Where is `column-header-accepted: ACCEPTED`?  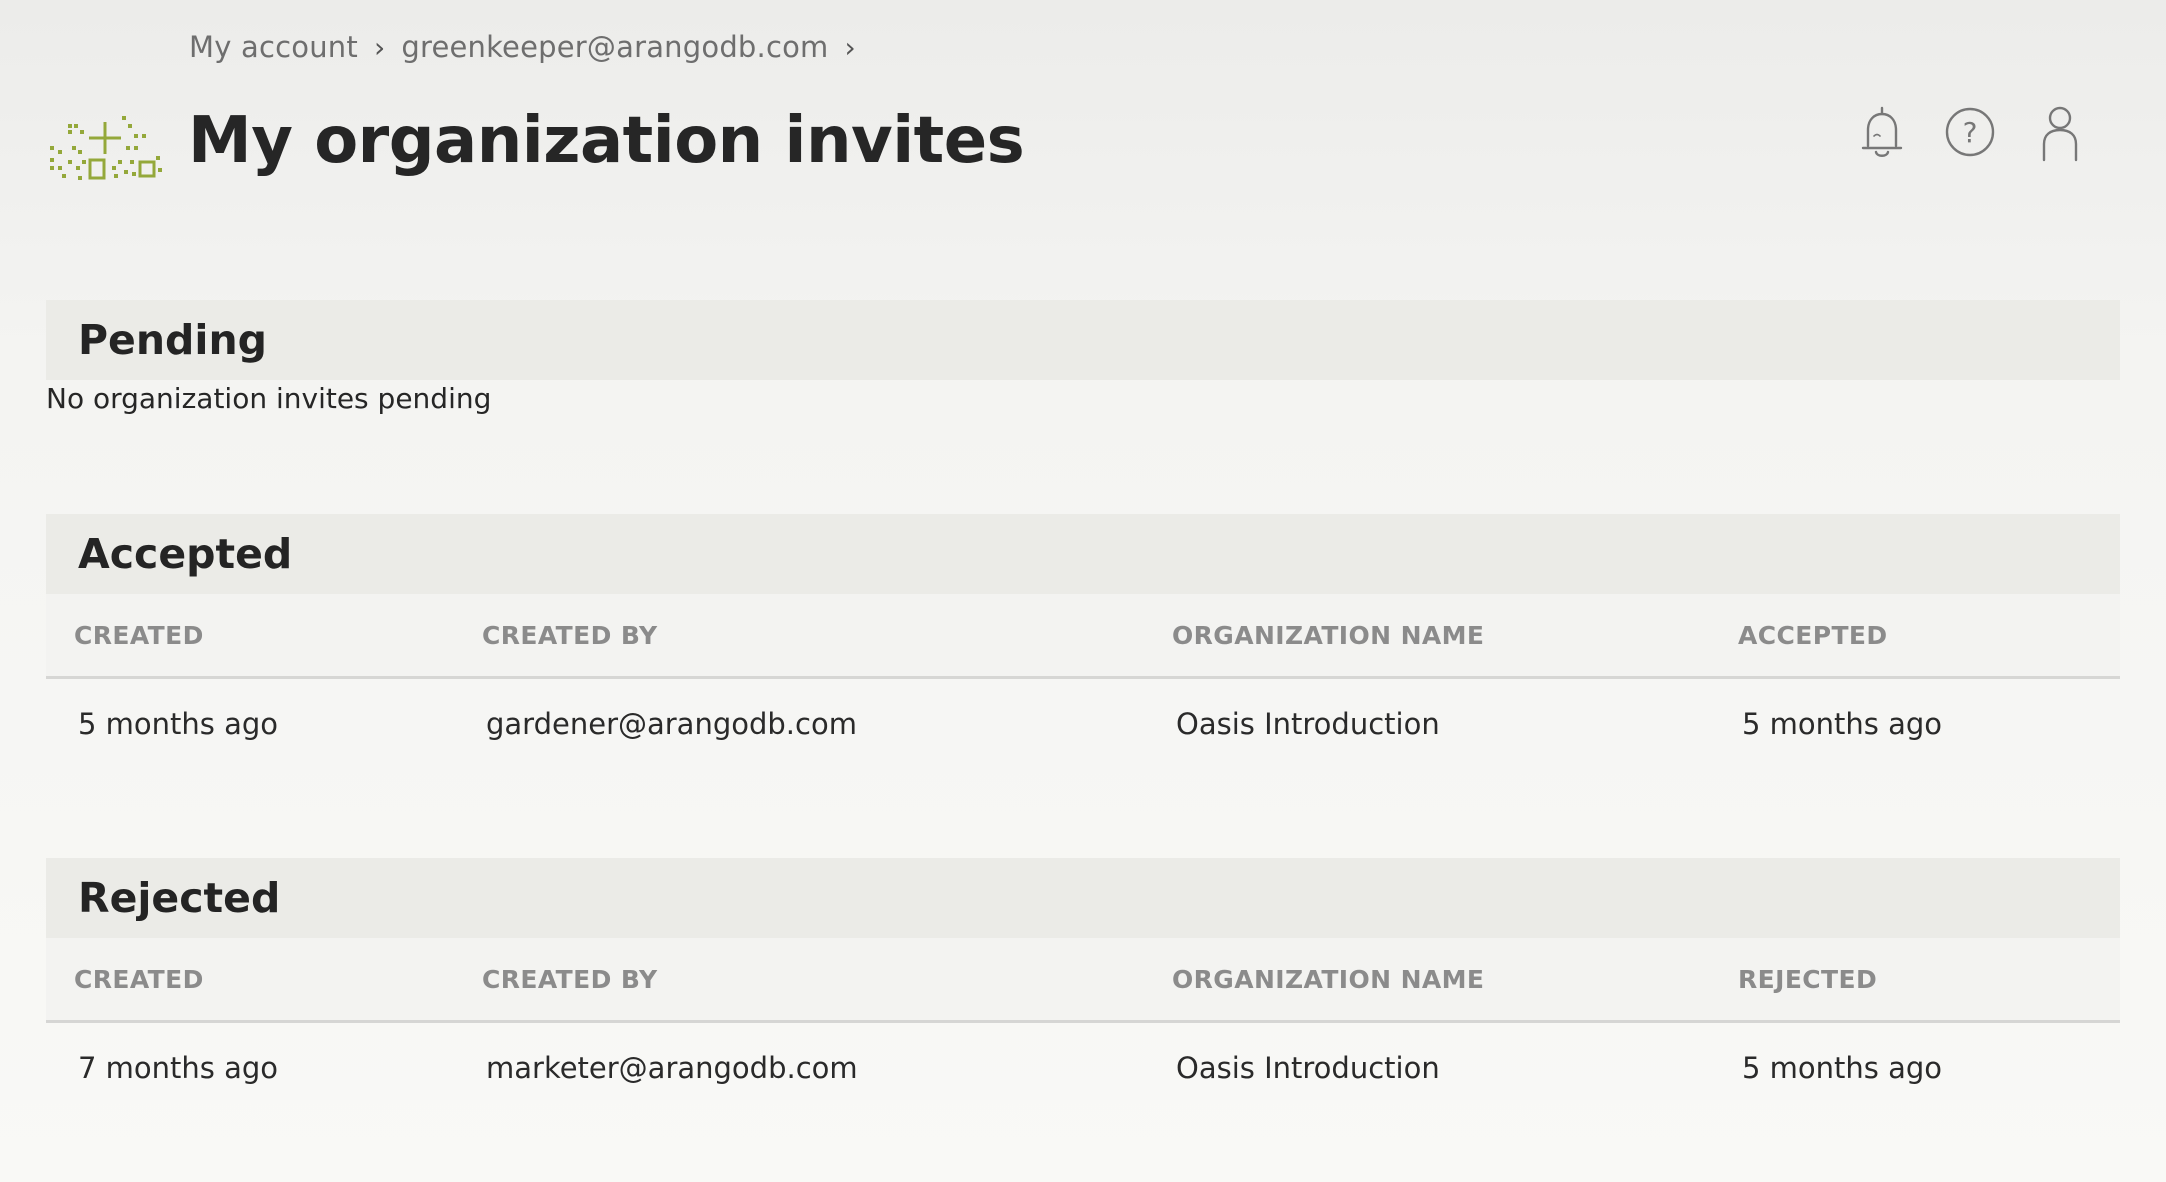
column-header-accepted: ACCEPTED is located at coordinates (1929, 636).